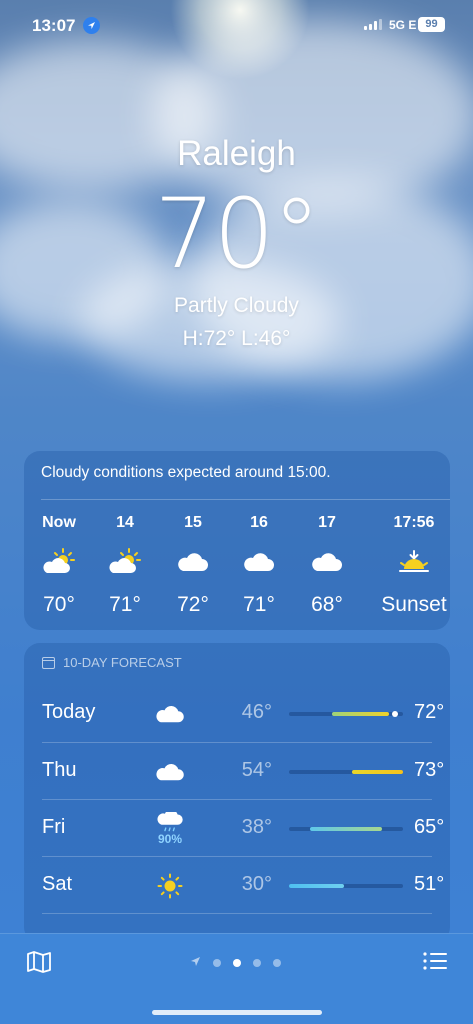 Image resolution: width=473 pixels, height=1024 pixels. Describe the element at coordinates (170, 839) in the screenshot. I see `precip-chance: 90%` at that location.